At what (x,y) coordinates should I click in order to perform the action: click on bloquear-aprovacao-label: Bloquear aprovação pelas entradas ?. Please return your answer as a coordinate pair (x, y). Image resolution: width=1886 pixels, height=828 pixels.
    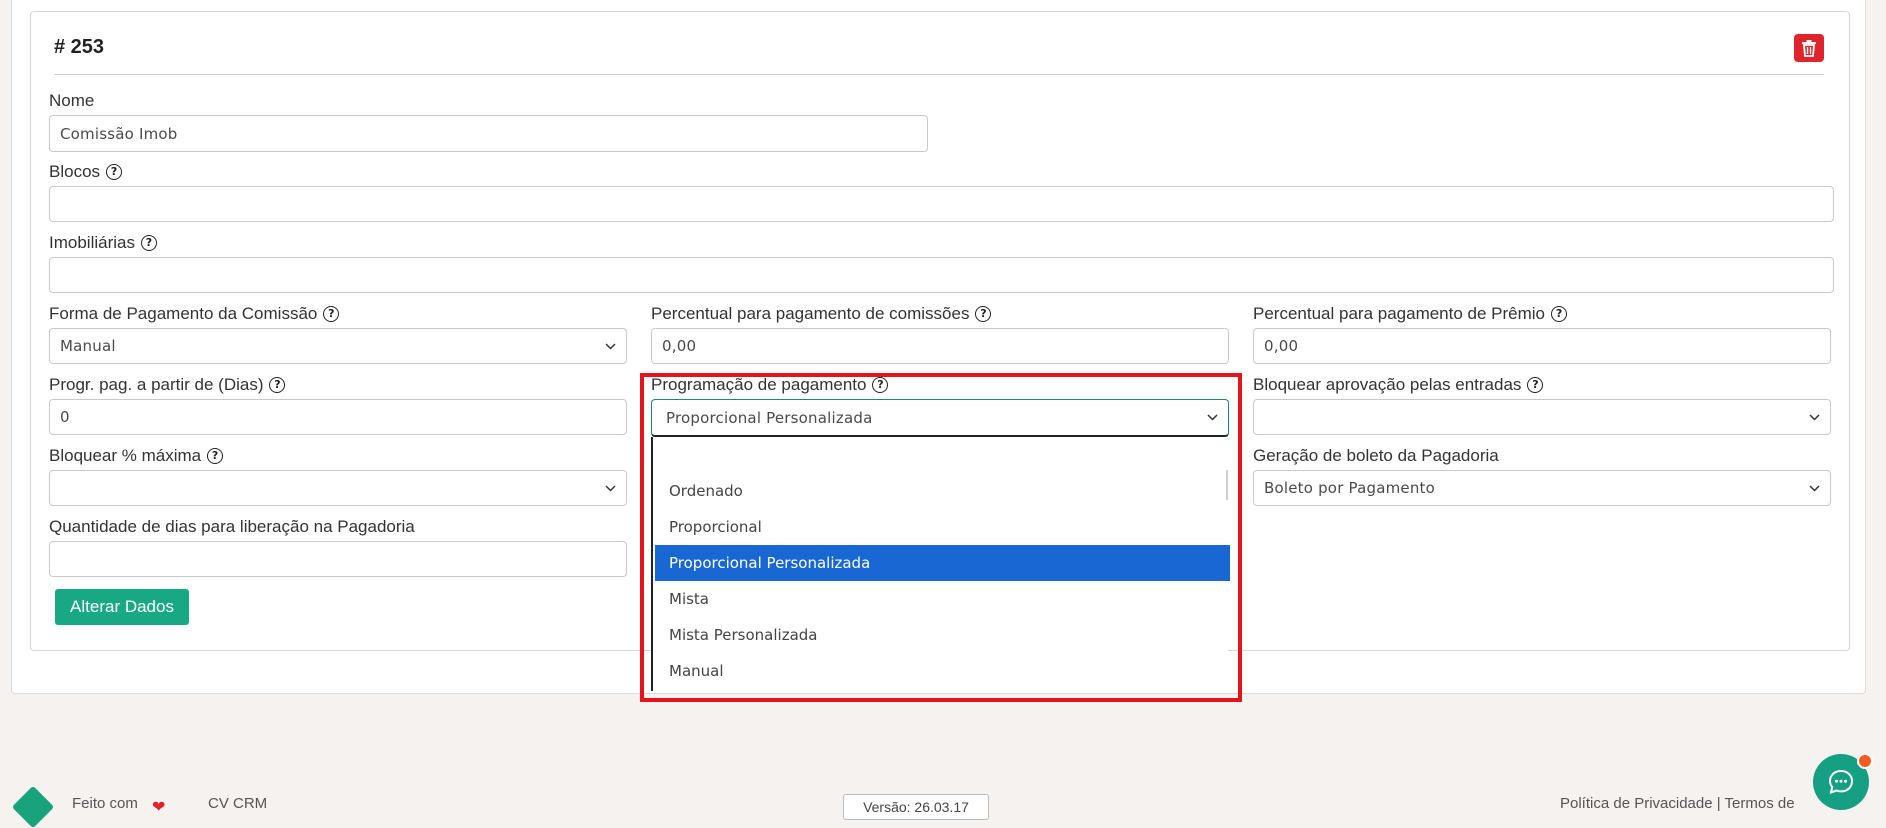
    Looking at the image, I should click on (1398, 385).